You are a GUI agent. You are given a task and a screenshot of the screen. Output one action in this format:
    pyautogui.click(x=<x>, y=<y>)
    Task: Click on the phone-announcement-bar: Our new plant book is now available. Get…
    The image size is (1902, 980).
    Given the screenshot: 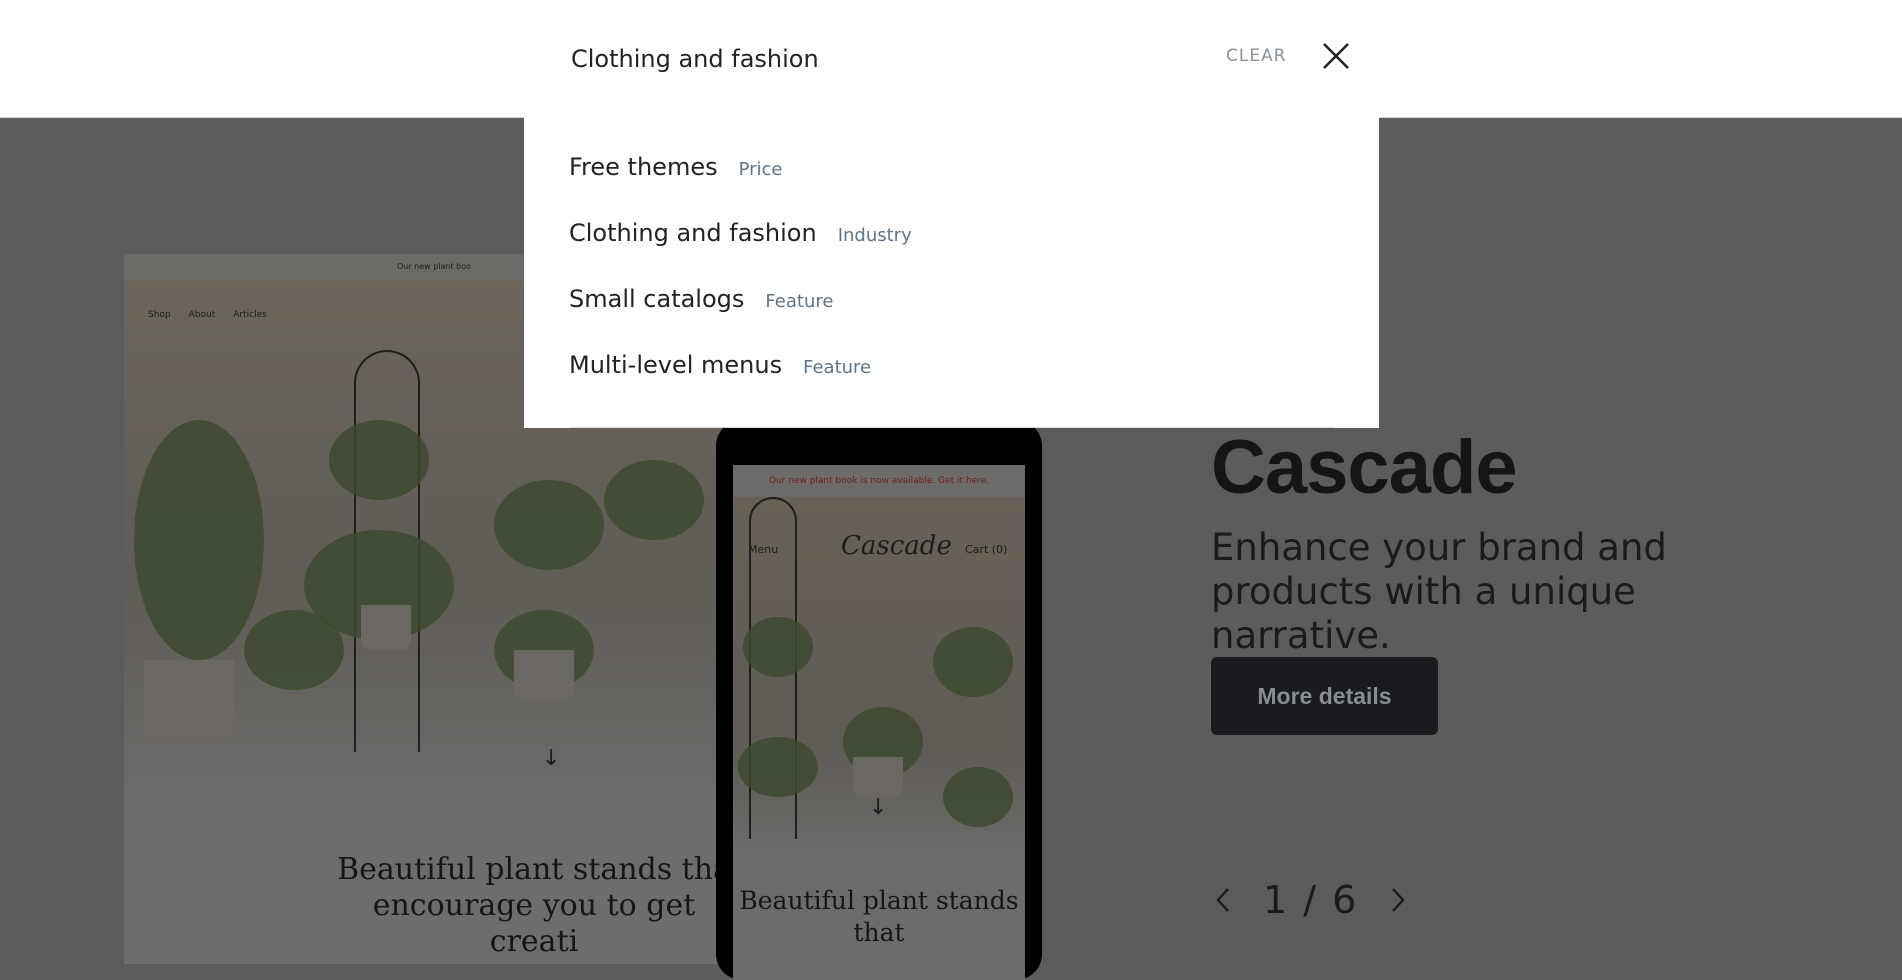 What is the action you would take?
    pyautogui.click(x=879, y=481)
    